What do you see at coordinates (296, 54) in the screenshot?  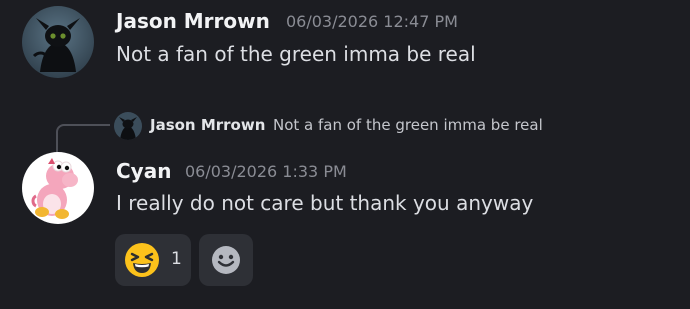 I see `message-content: Not a fan of the green imma be real` at bounding box center [296, 54].